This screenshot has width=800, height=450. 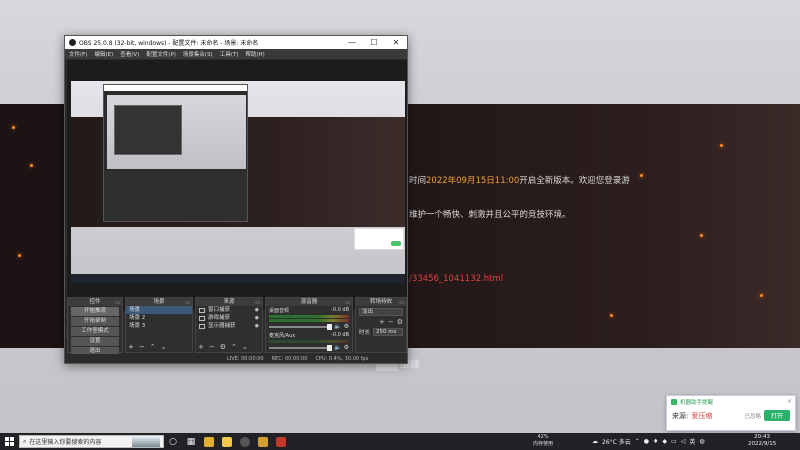 What do you see at coordinates (95, 302) in the screenshot?
I see `controls-dock-title: 控件` at bounding box center [95, 302].